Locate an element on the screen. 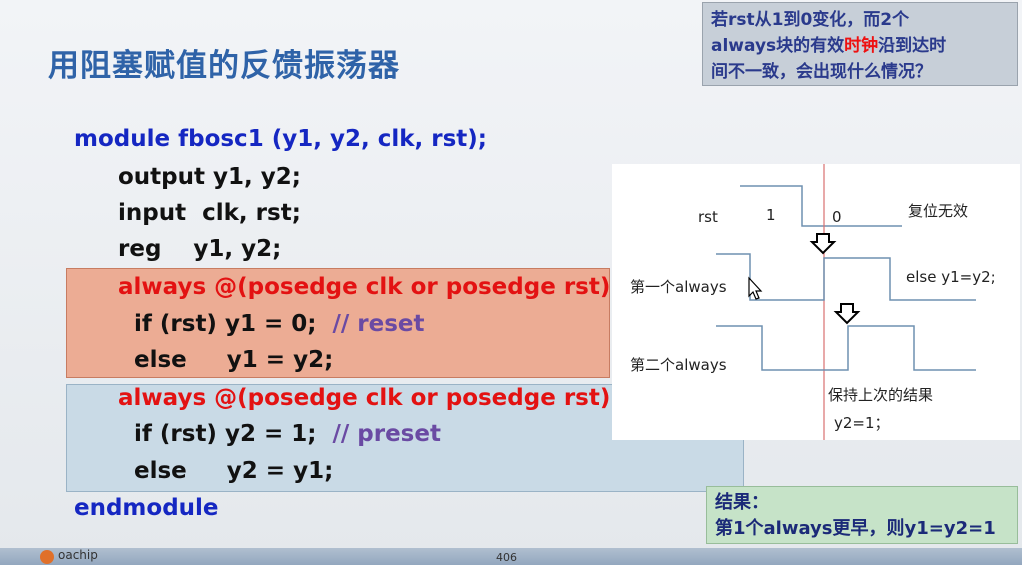 Image resolution: width=1022 pixels, height=565 pixels. code-if-1: if (rst) y1 = 0; // reset is located at coordinates (279, 324).